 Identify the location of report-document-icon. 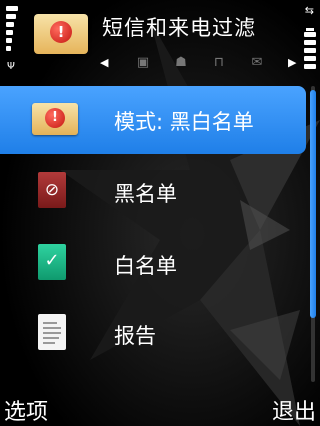
(52, 332).